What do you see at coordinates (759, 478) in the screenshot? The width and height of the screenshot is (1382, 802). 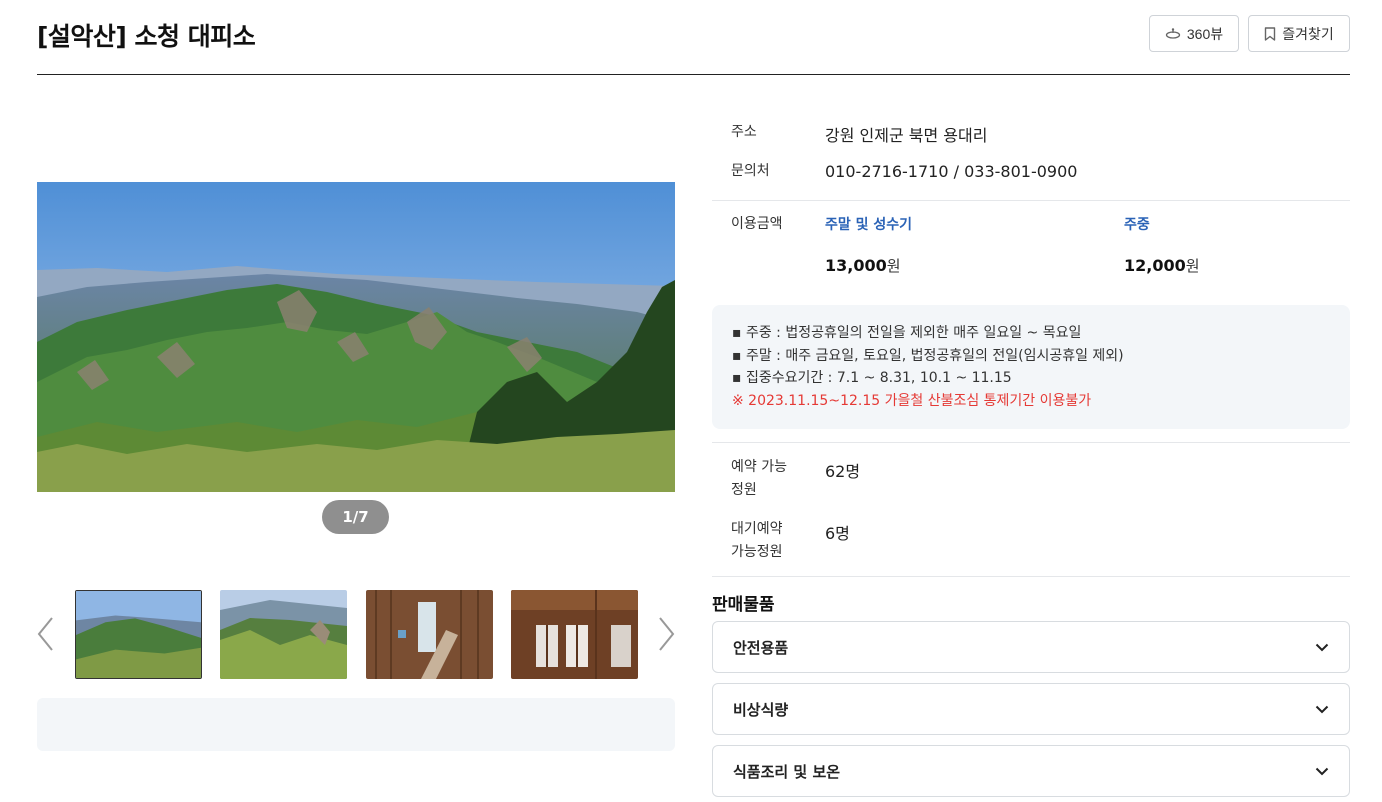 I see `reservable-capacity-label: 예약 가능 정원` at bounding box center [759, 478].